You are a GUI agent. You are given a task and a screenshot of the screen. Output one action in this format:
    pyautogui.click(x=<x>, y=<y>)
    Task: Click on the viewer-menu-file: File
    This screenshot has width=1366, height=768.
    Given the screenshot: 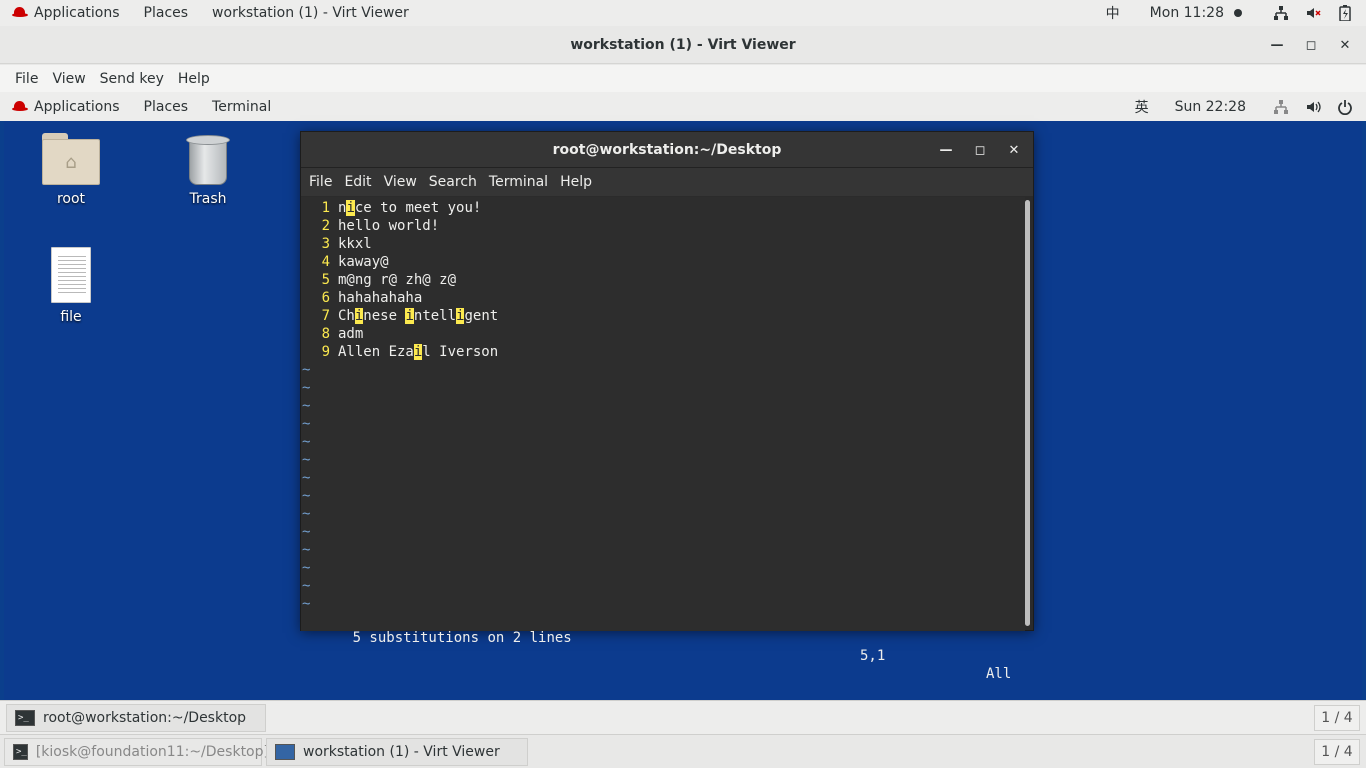 What is the action you would take?
    pyautogui.click(x=26, y=79)
    